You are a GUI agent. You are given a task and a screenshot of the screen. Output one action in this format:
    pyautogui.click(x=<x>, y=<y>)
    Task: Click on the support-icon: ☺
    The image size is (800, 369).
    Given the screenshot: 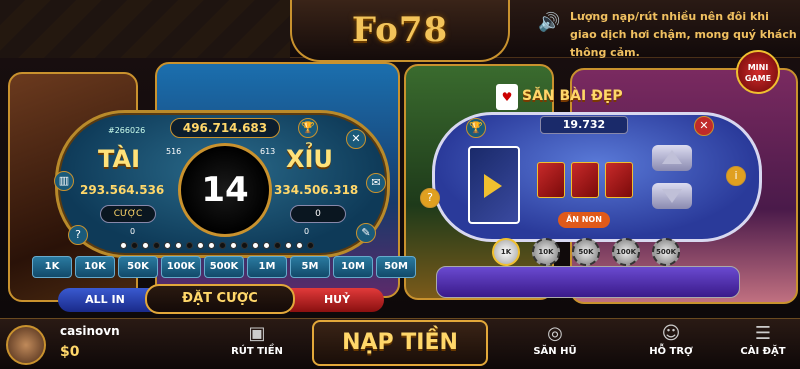 What is the action you would take?
    pyautogui.click(x=671, y=333)
    